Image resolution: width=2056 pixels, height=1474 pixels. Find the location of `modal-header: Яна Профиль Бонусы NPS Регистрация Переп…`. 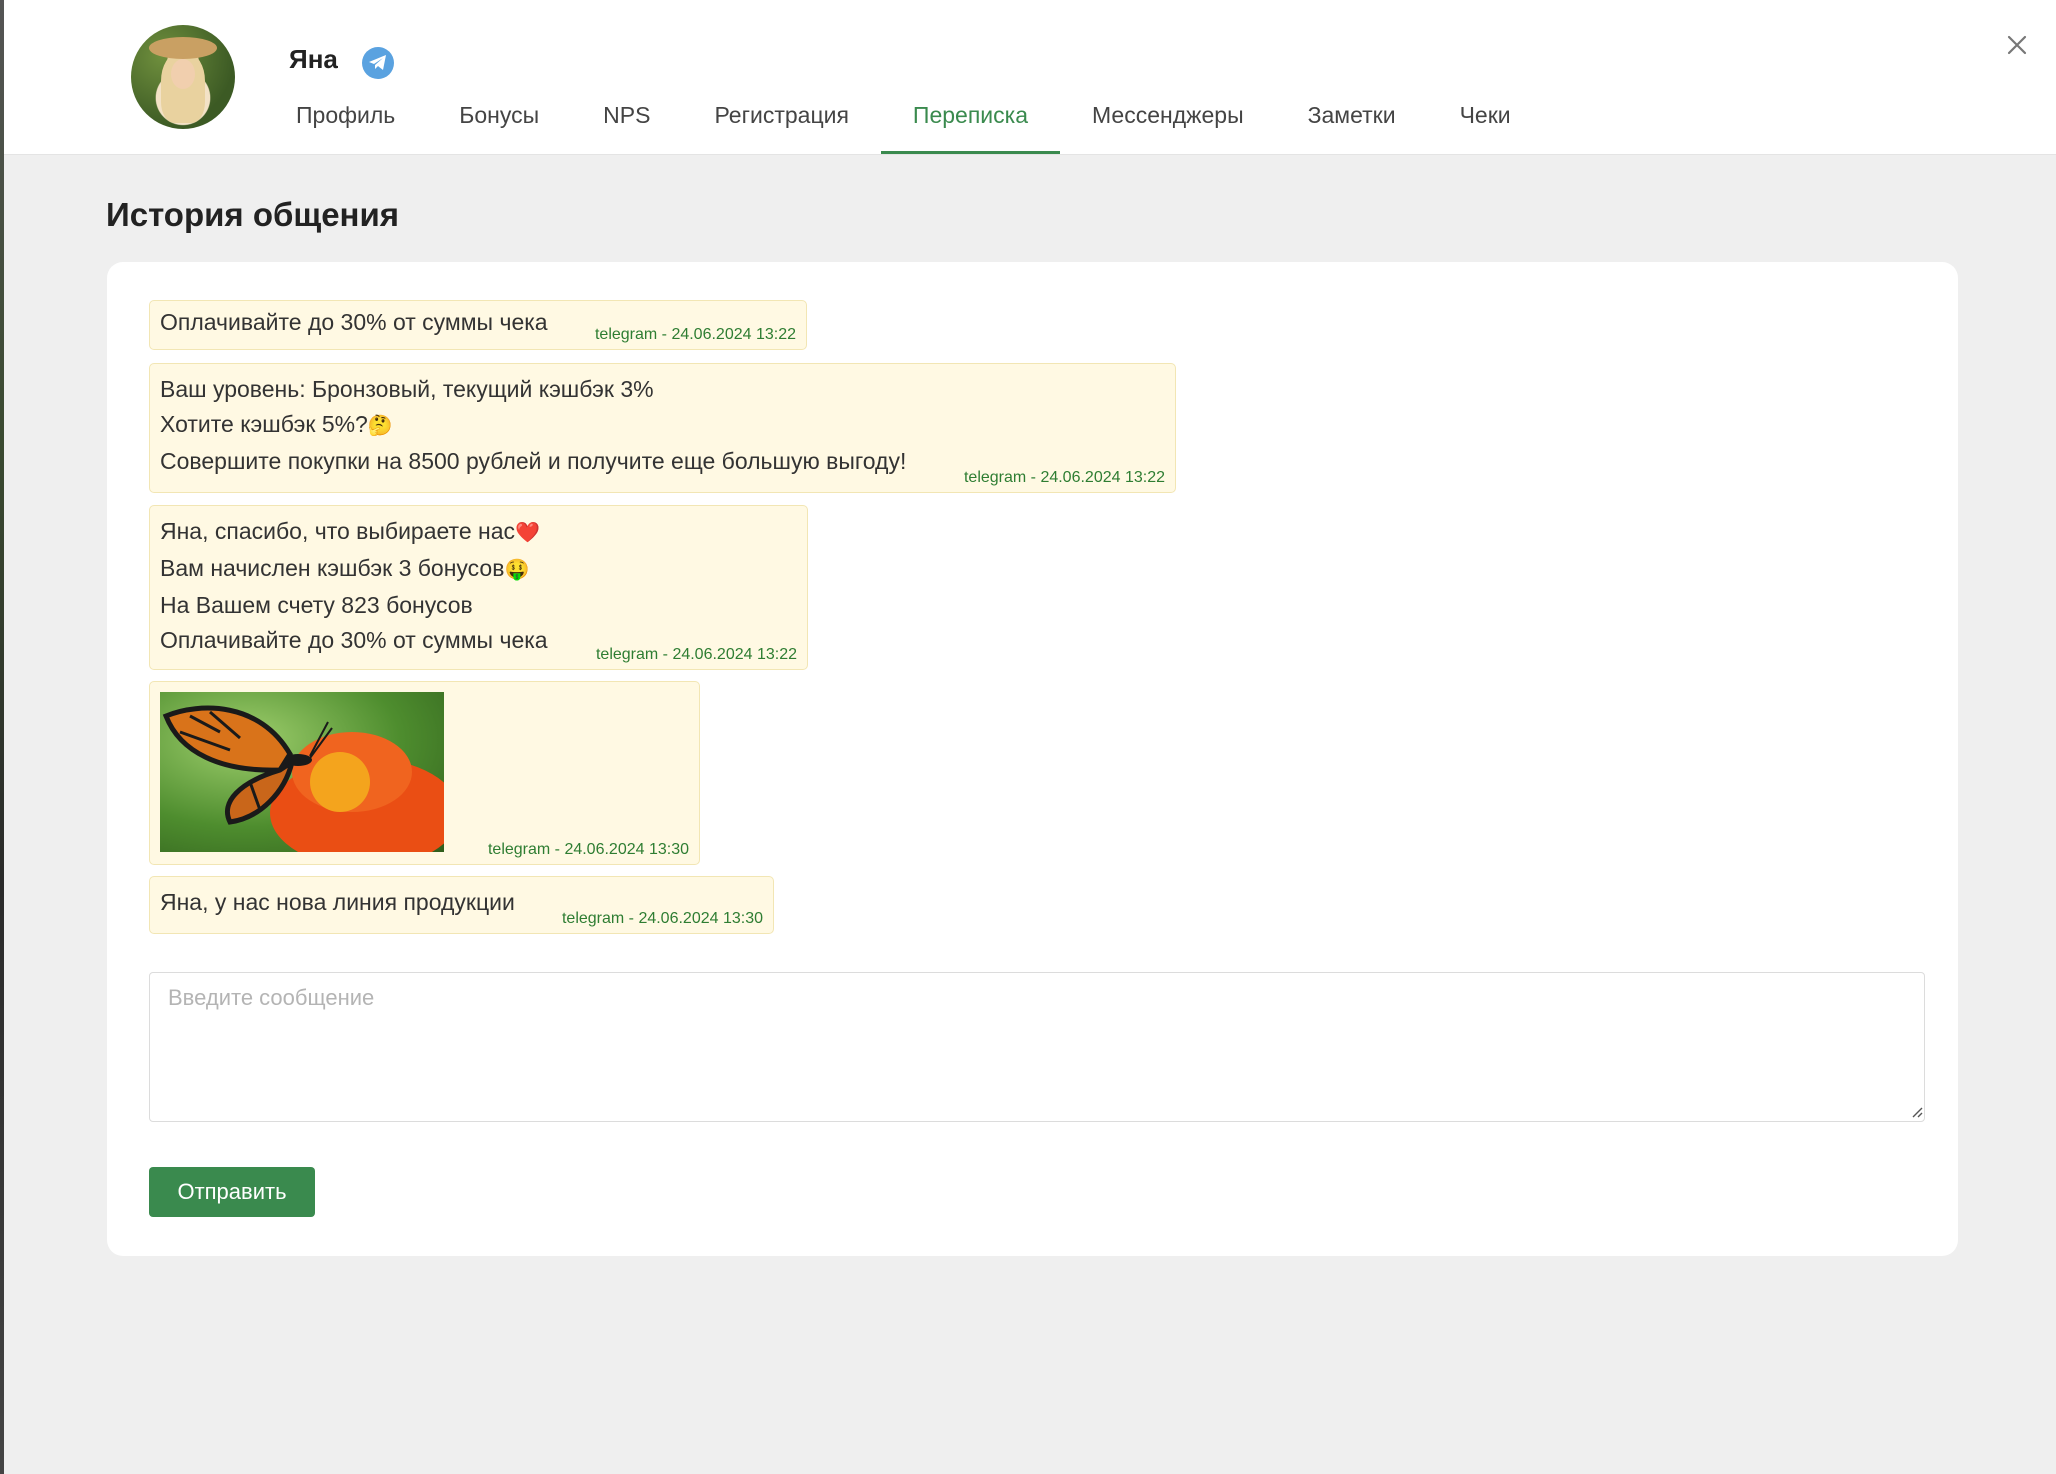

modal-header: Яна Профиль Бонусы NPS Регистрация Переп… is located at coordinates (1030, 77).